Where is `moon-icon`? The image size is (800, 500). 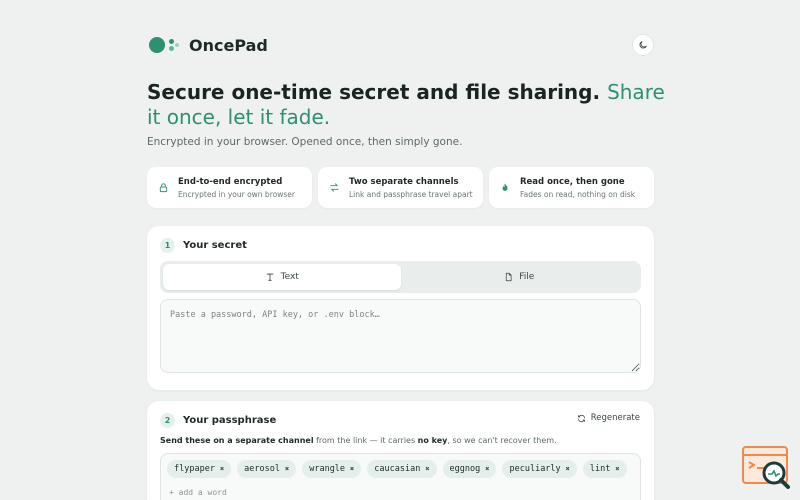
moon-icon is located at coordinates (643, 45).